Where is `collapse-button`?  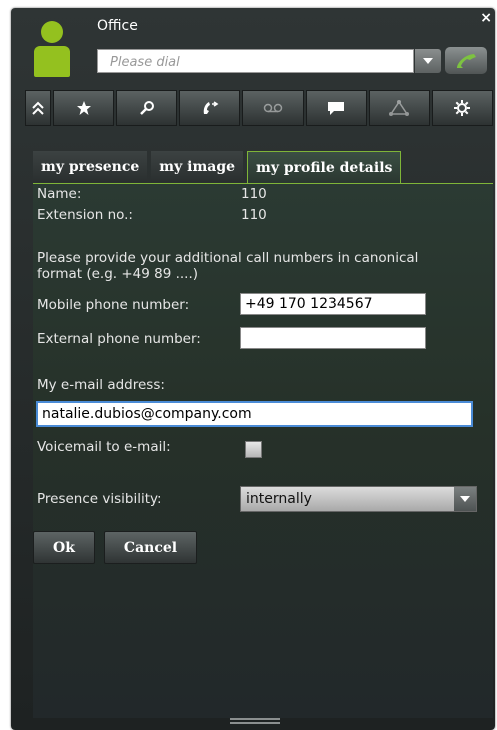 collapse-button is located at coordinates (38, 108).